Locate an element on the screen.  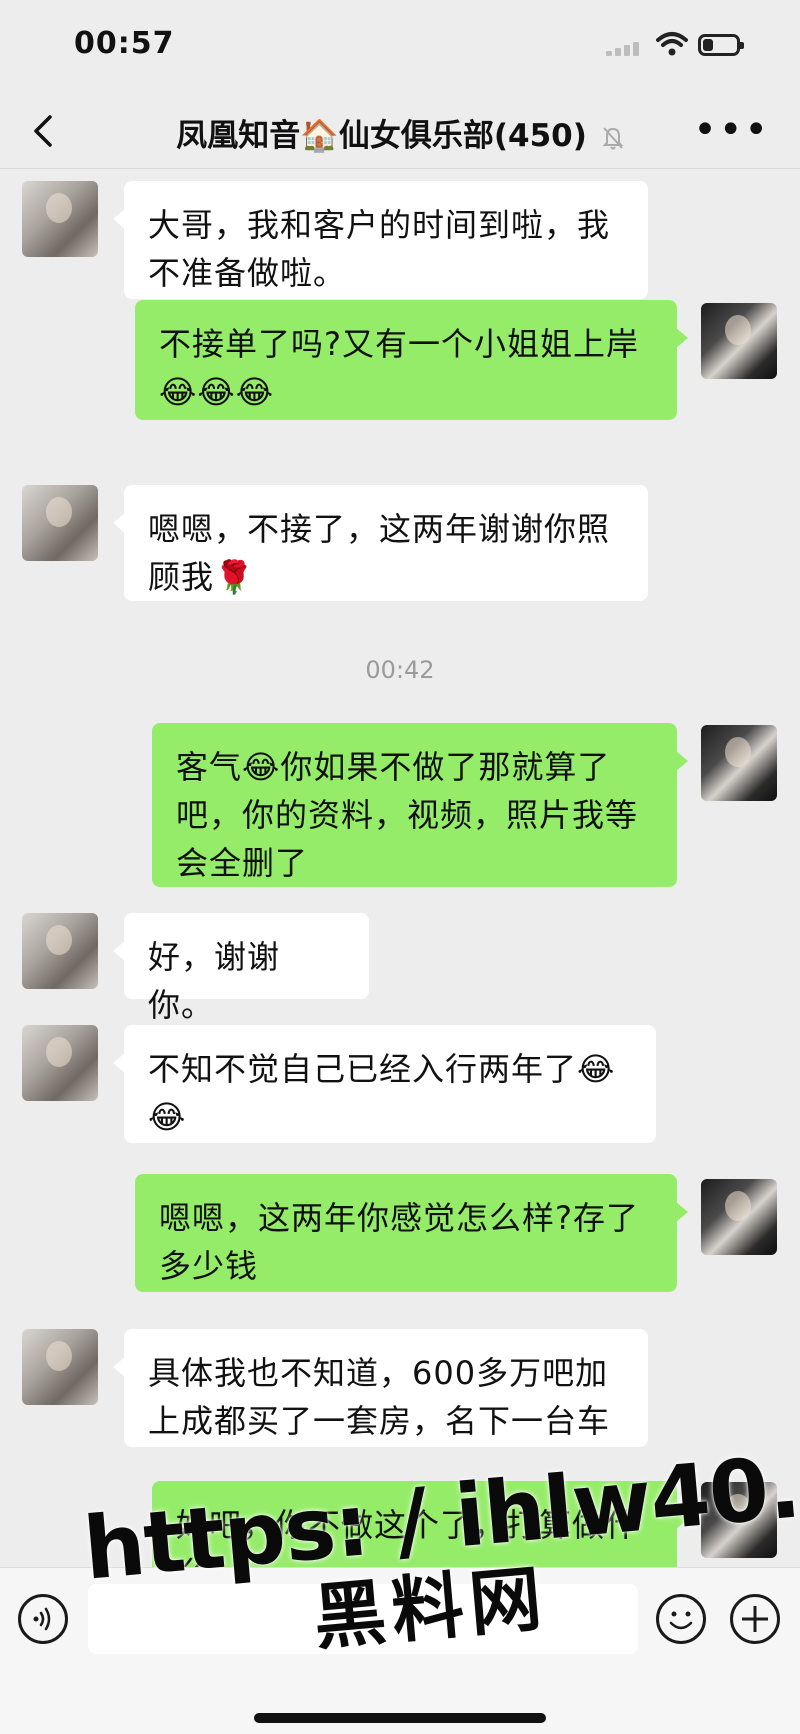
chevron-left-icon is located at coordinates (44, 131).